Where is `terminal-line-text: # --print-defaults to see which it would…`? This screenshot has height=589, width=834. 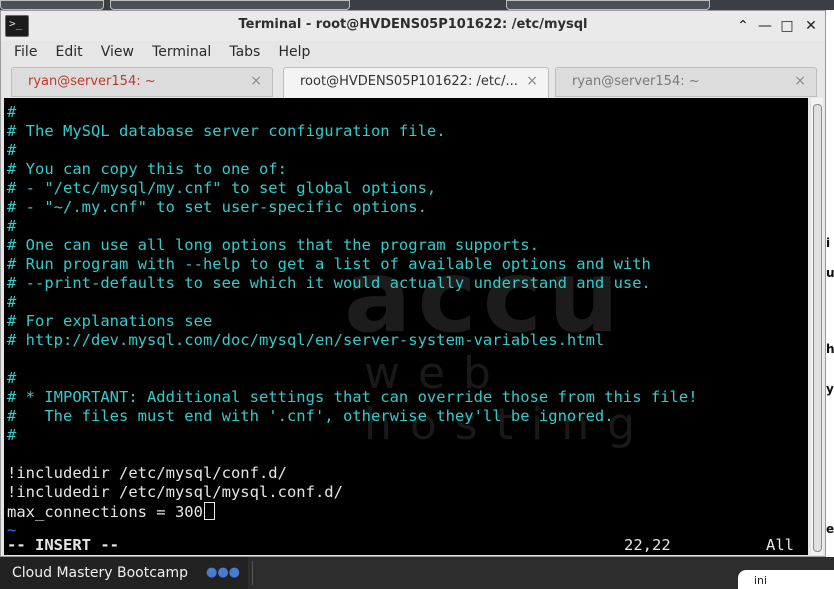
terminal-line-text: # --print-defaults to see which it would… is located at coordinates (329, 283).